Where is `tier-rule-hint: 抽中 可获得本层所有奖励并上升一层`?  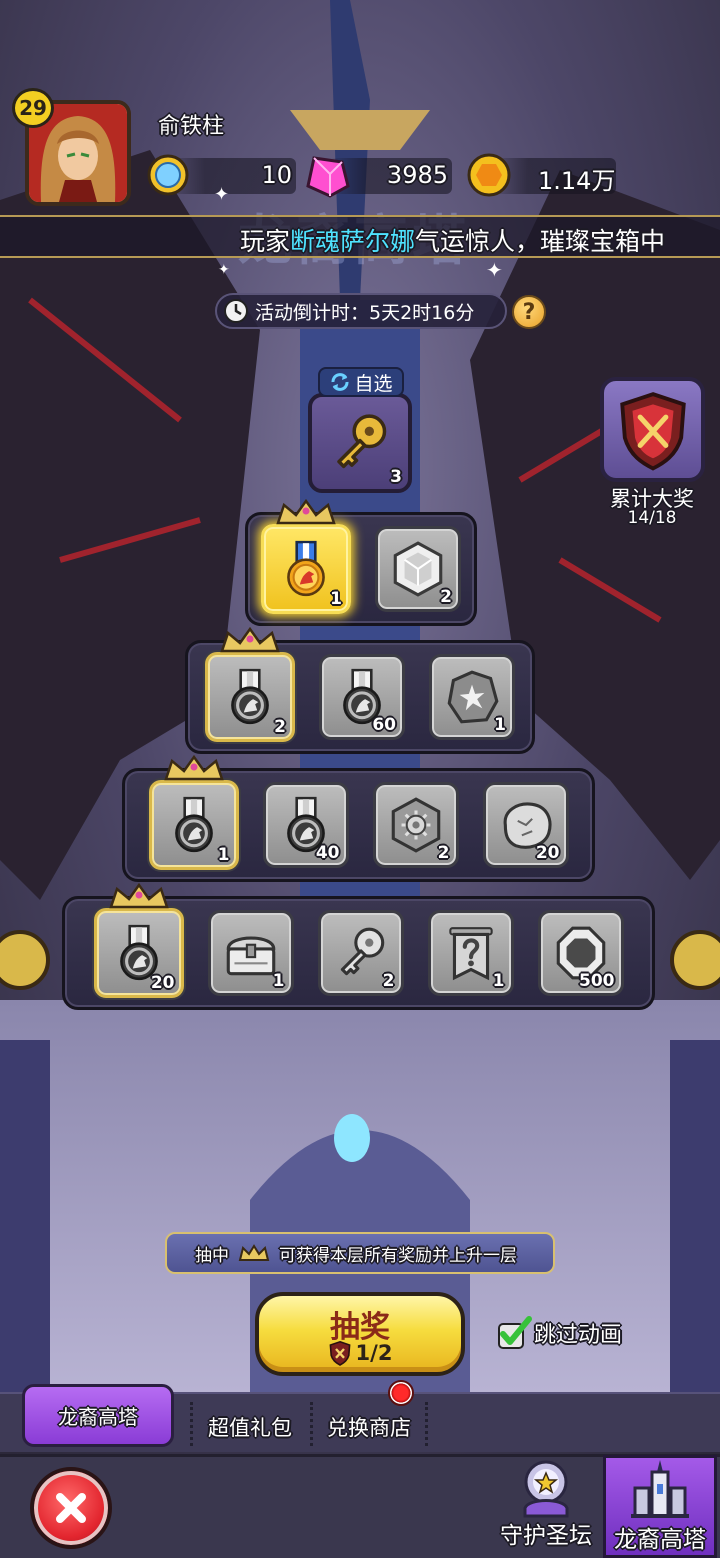 tier-rule-hint: 抽中 可获得本层所有奖励并上升一层 is located at coordinates (360, 1253).